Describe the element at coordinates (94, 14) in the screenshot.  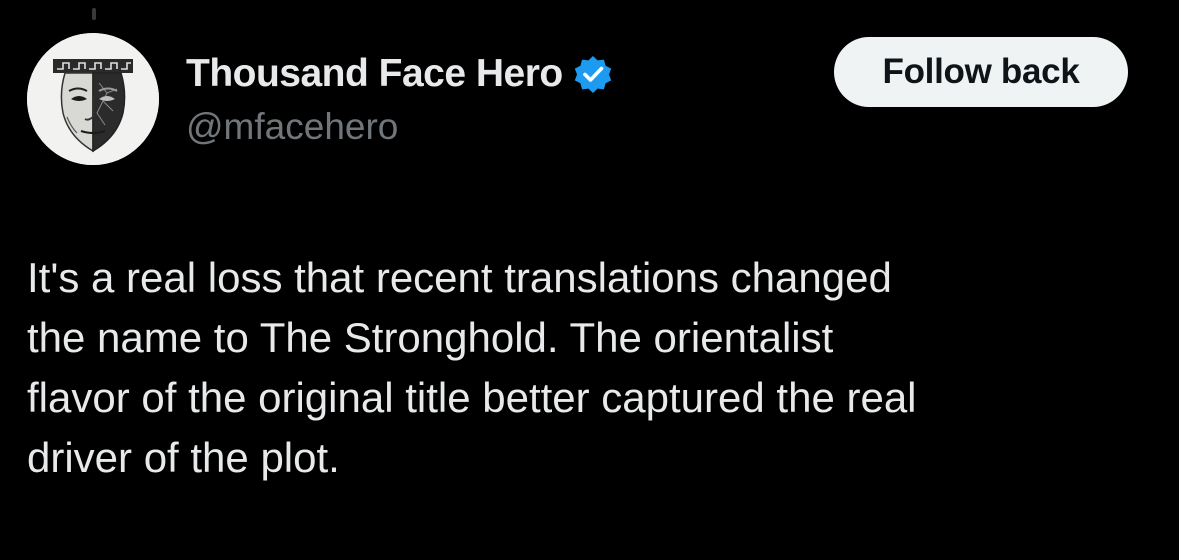
I see `thread-line` at that location.